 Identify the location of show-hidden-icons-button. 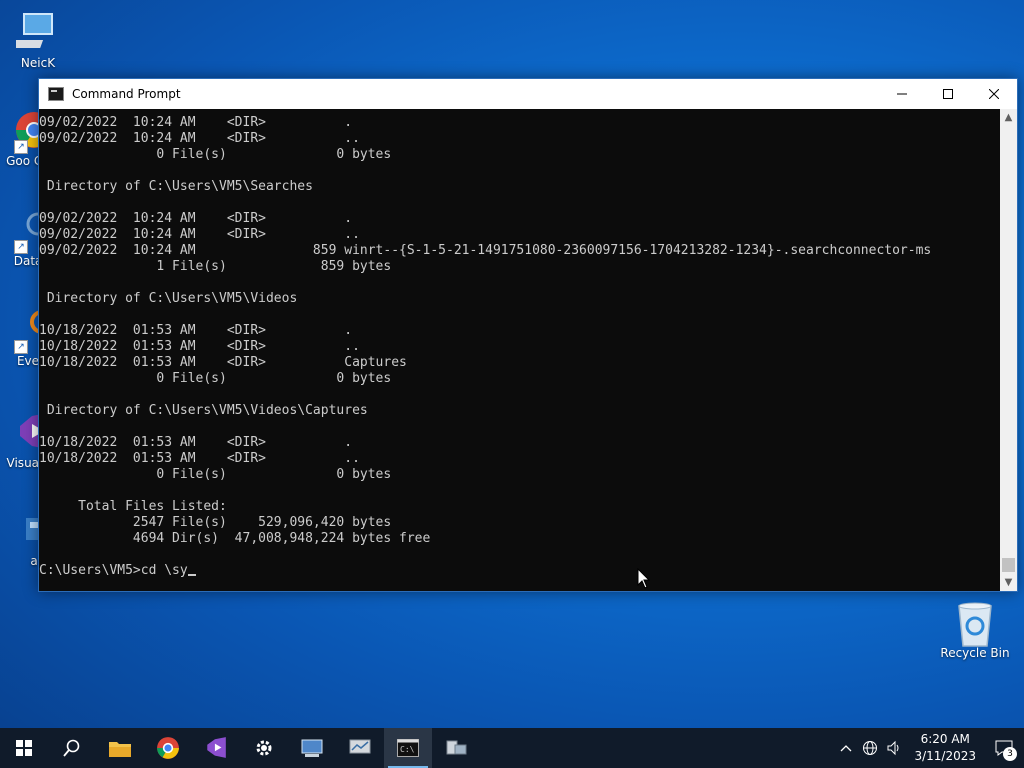
(846, 748).